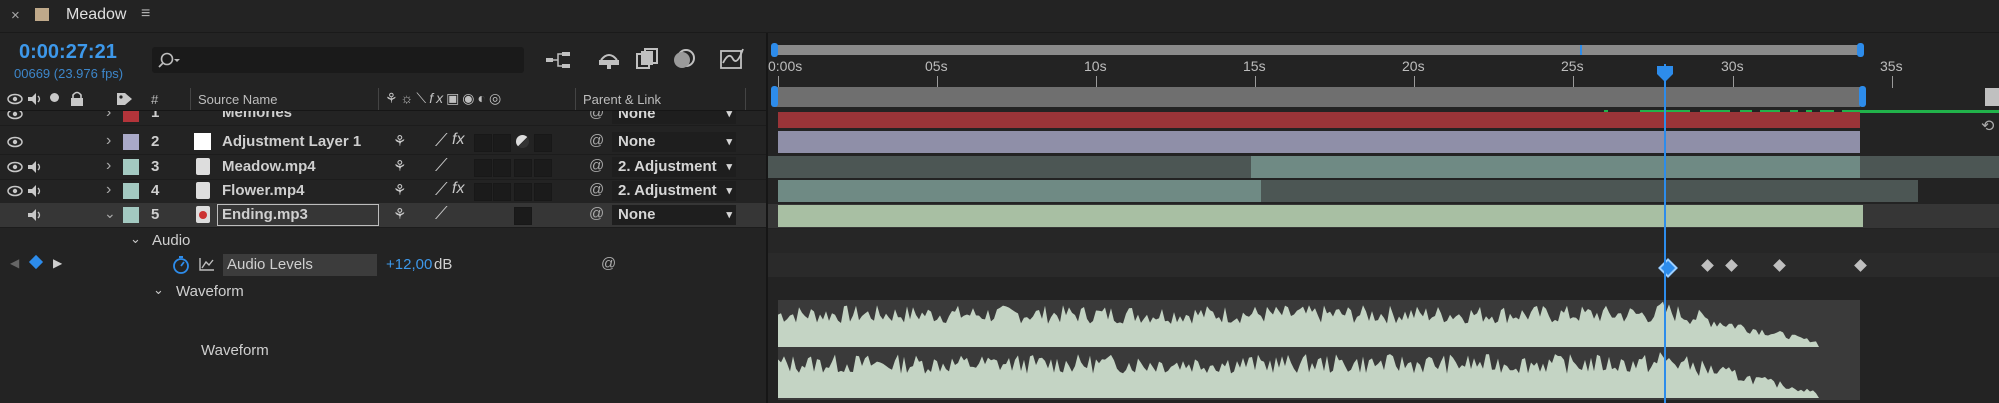 This screenshot has width=1999, height=403. Describe the element at coordinates (15, 15) in the screenshot. I see `close-icon: ×` at that location.